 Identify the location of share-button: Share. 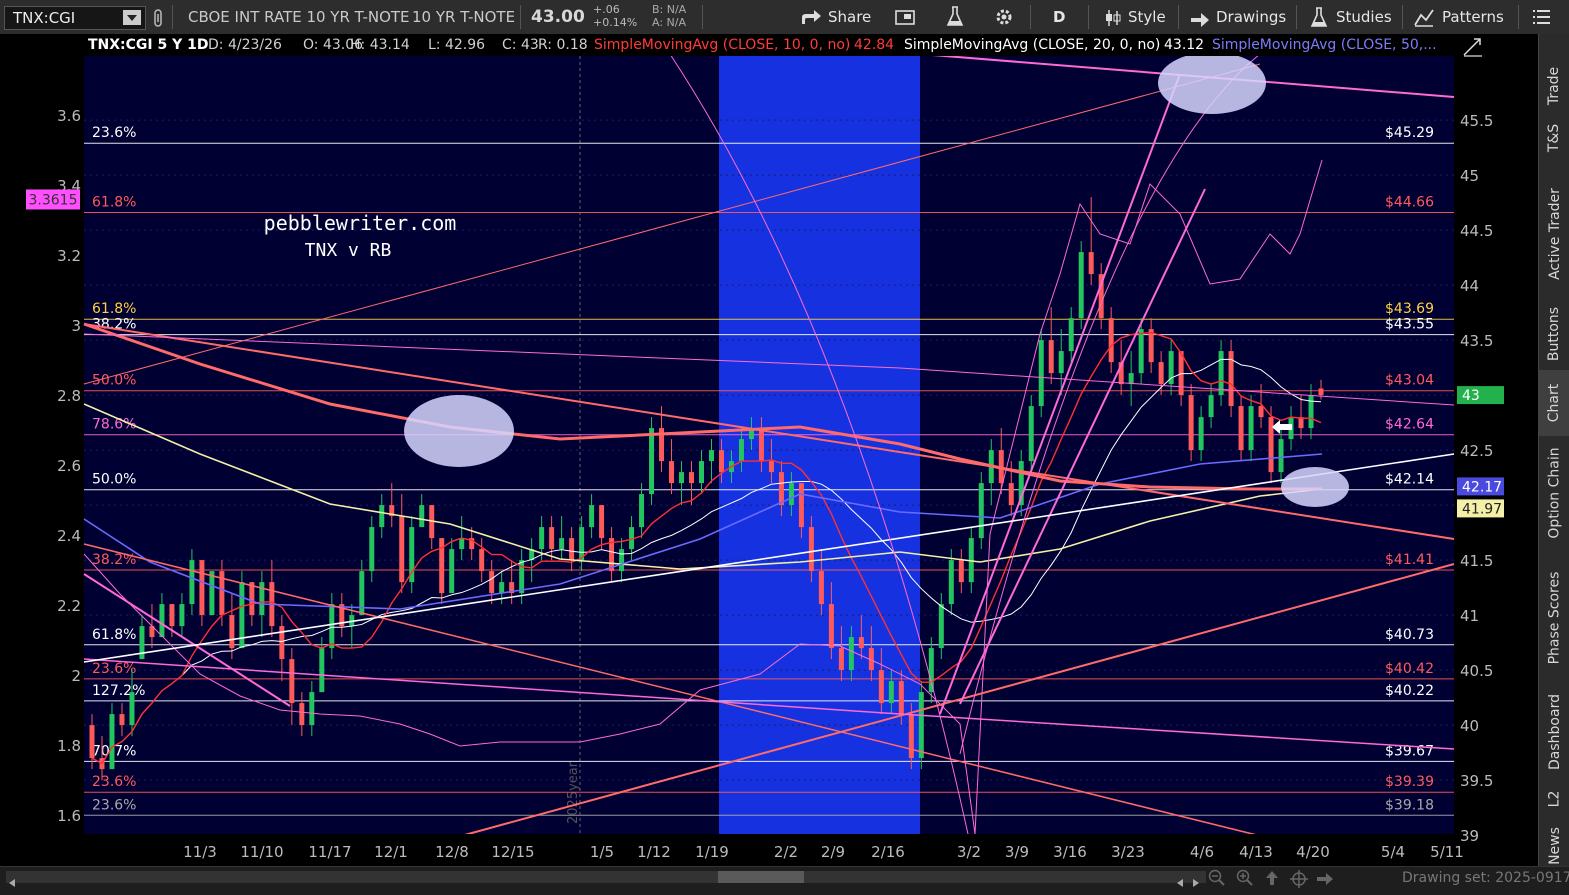
(838, 17).